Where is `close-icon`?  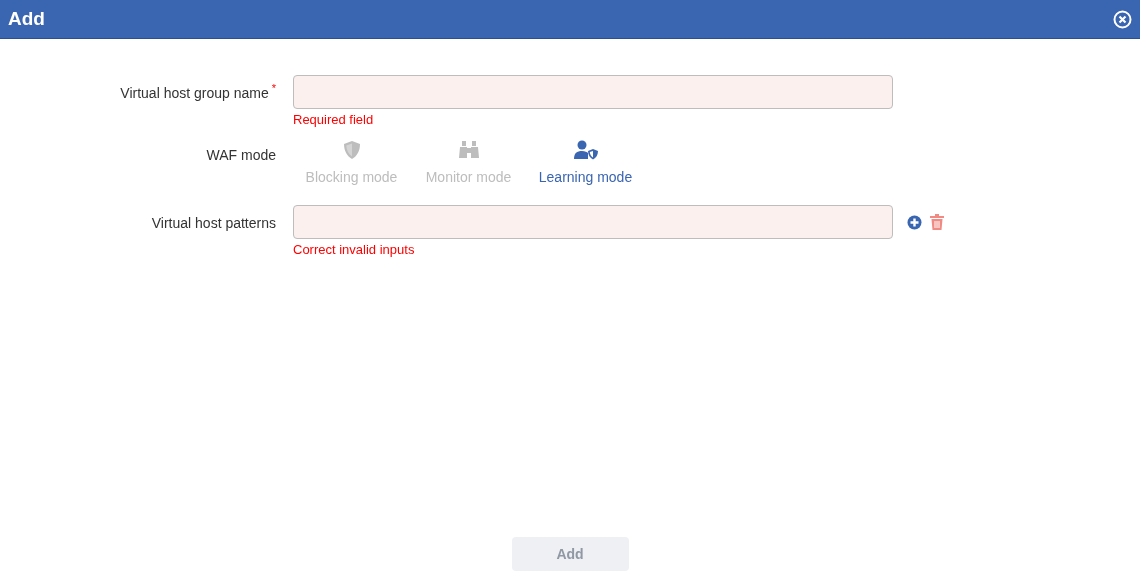 close-icon is located at coordinates (1122, 19).